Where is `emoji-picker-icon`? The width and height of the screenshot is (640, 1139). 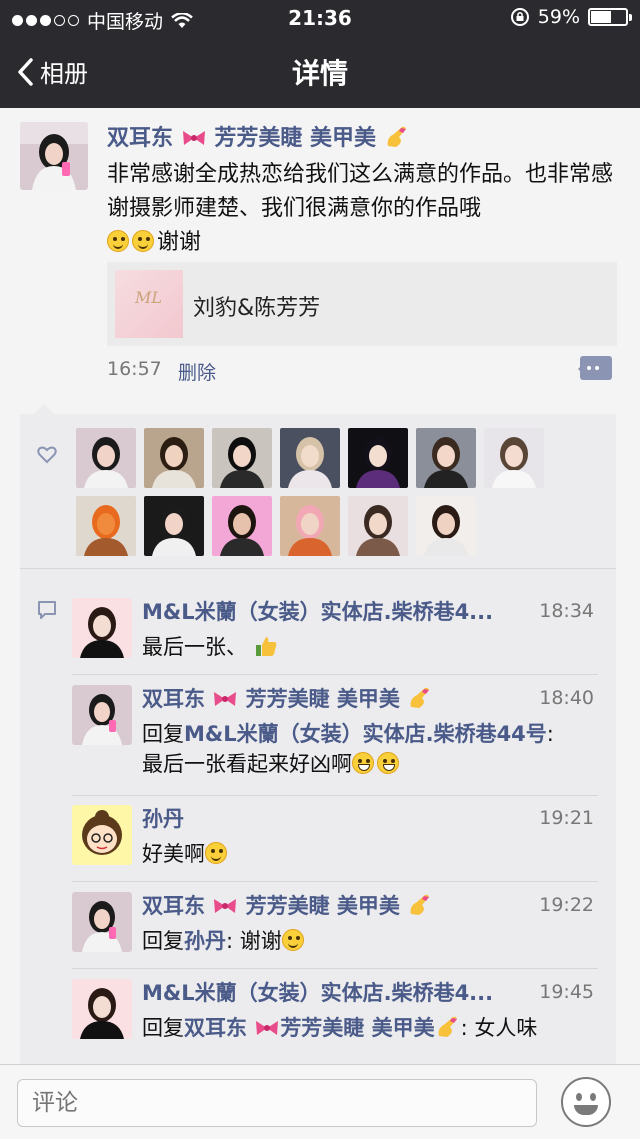 emoji-picker-icon is located at coordinates (586, 1102).